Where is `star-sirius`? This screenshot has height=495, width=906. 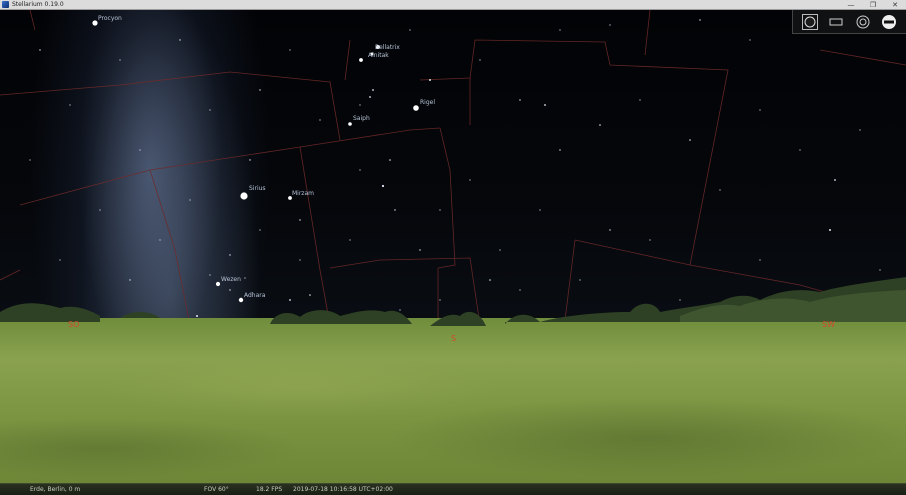 star-sirius is located at coordinates (244, 196).